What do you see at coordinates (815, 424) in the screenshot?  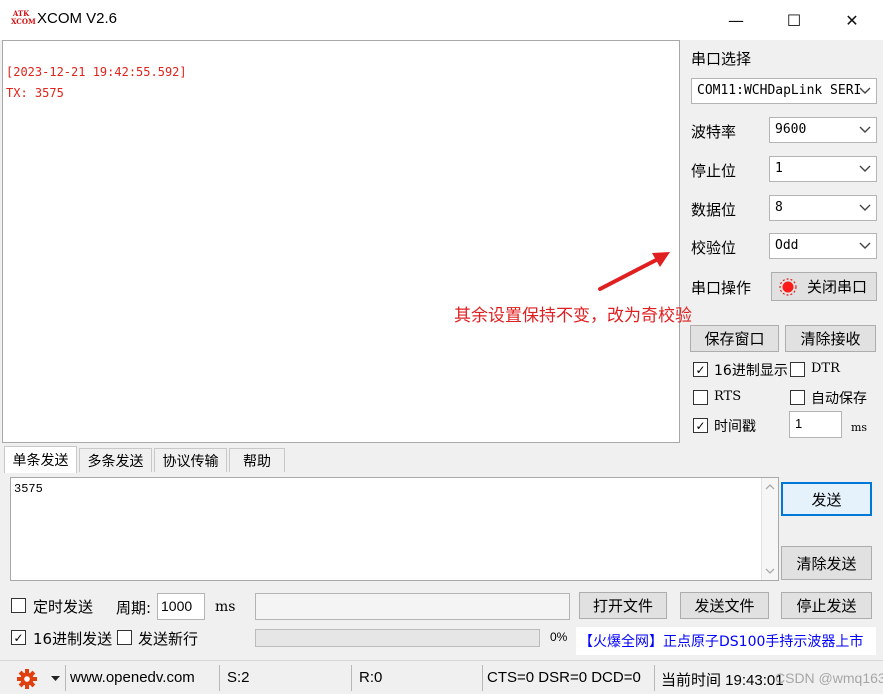 I see `timestamp-input: 1` at bounding box center [815, 424].